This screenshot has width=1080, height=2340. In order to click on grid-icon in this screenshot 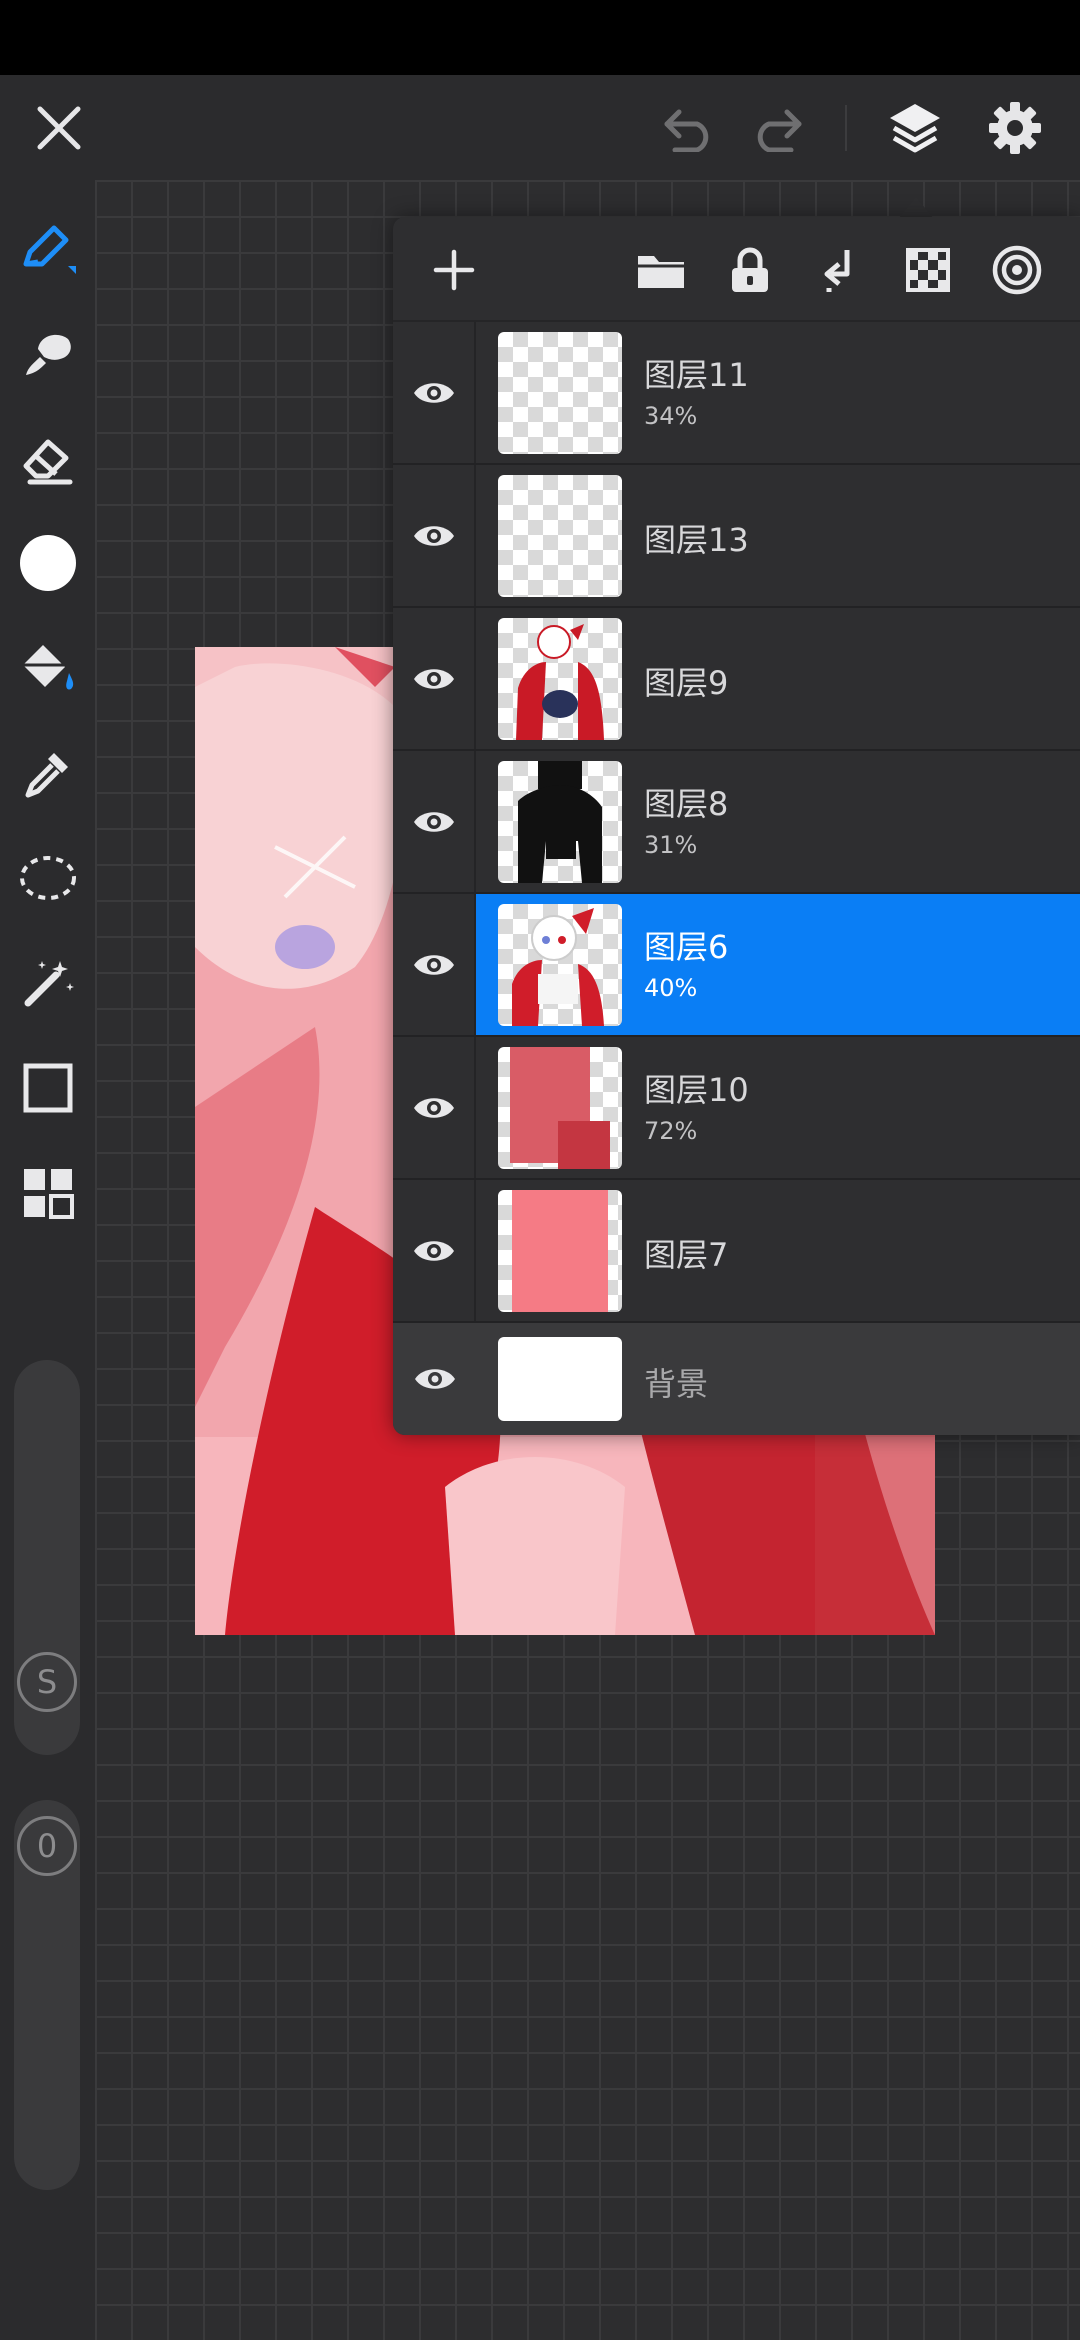, I will do `click(48, 1193)`.